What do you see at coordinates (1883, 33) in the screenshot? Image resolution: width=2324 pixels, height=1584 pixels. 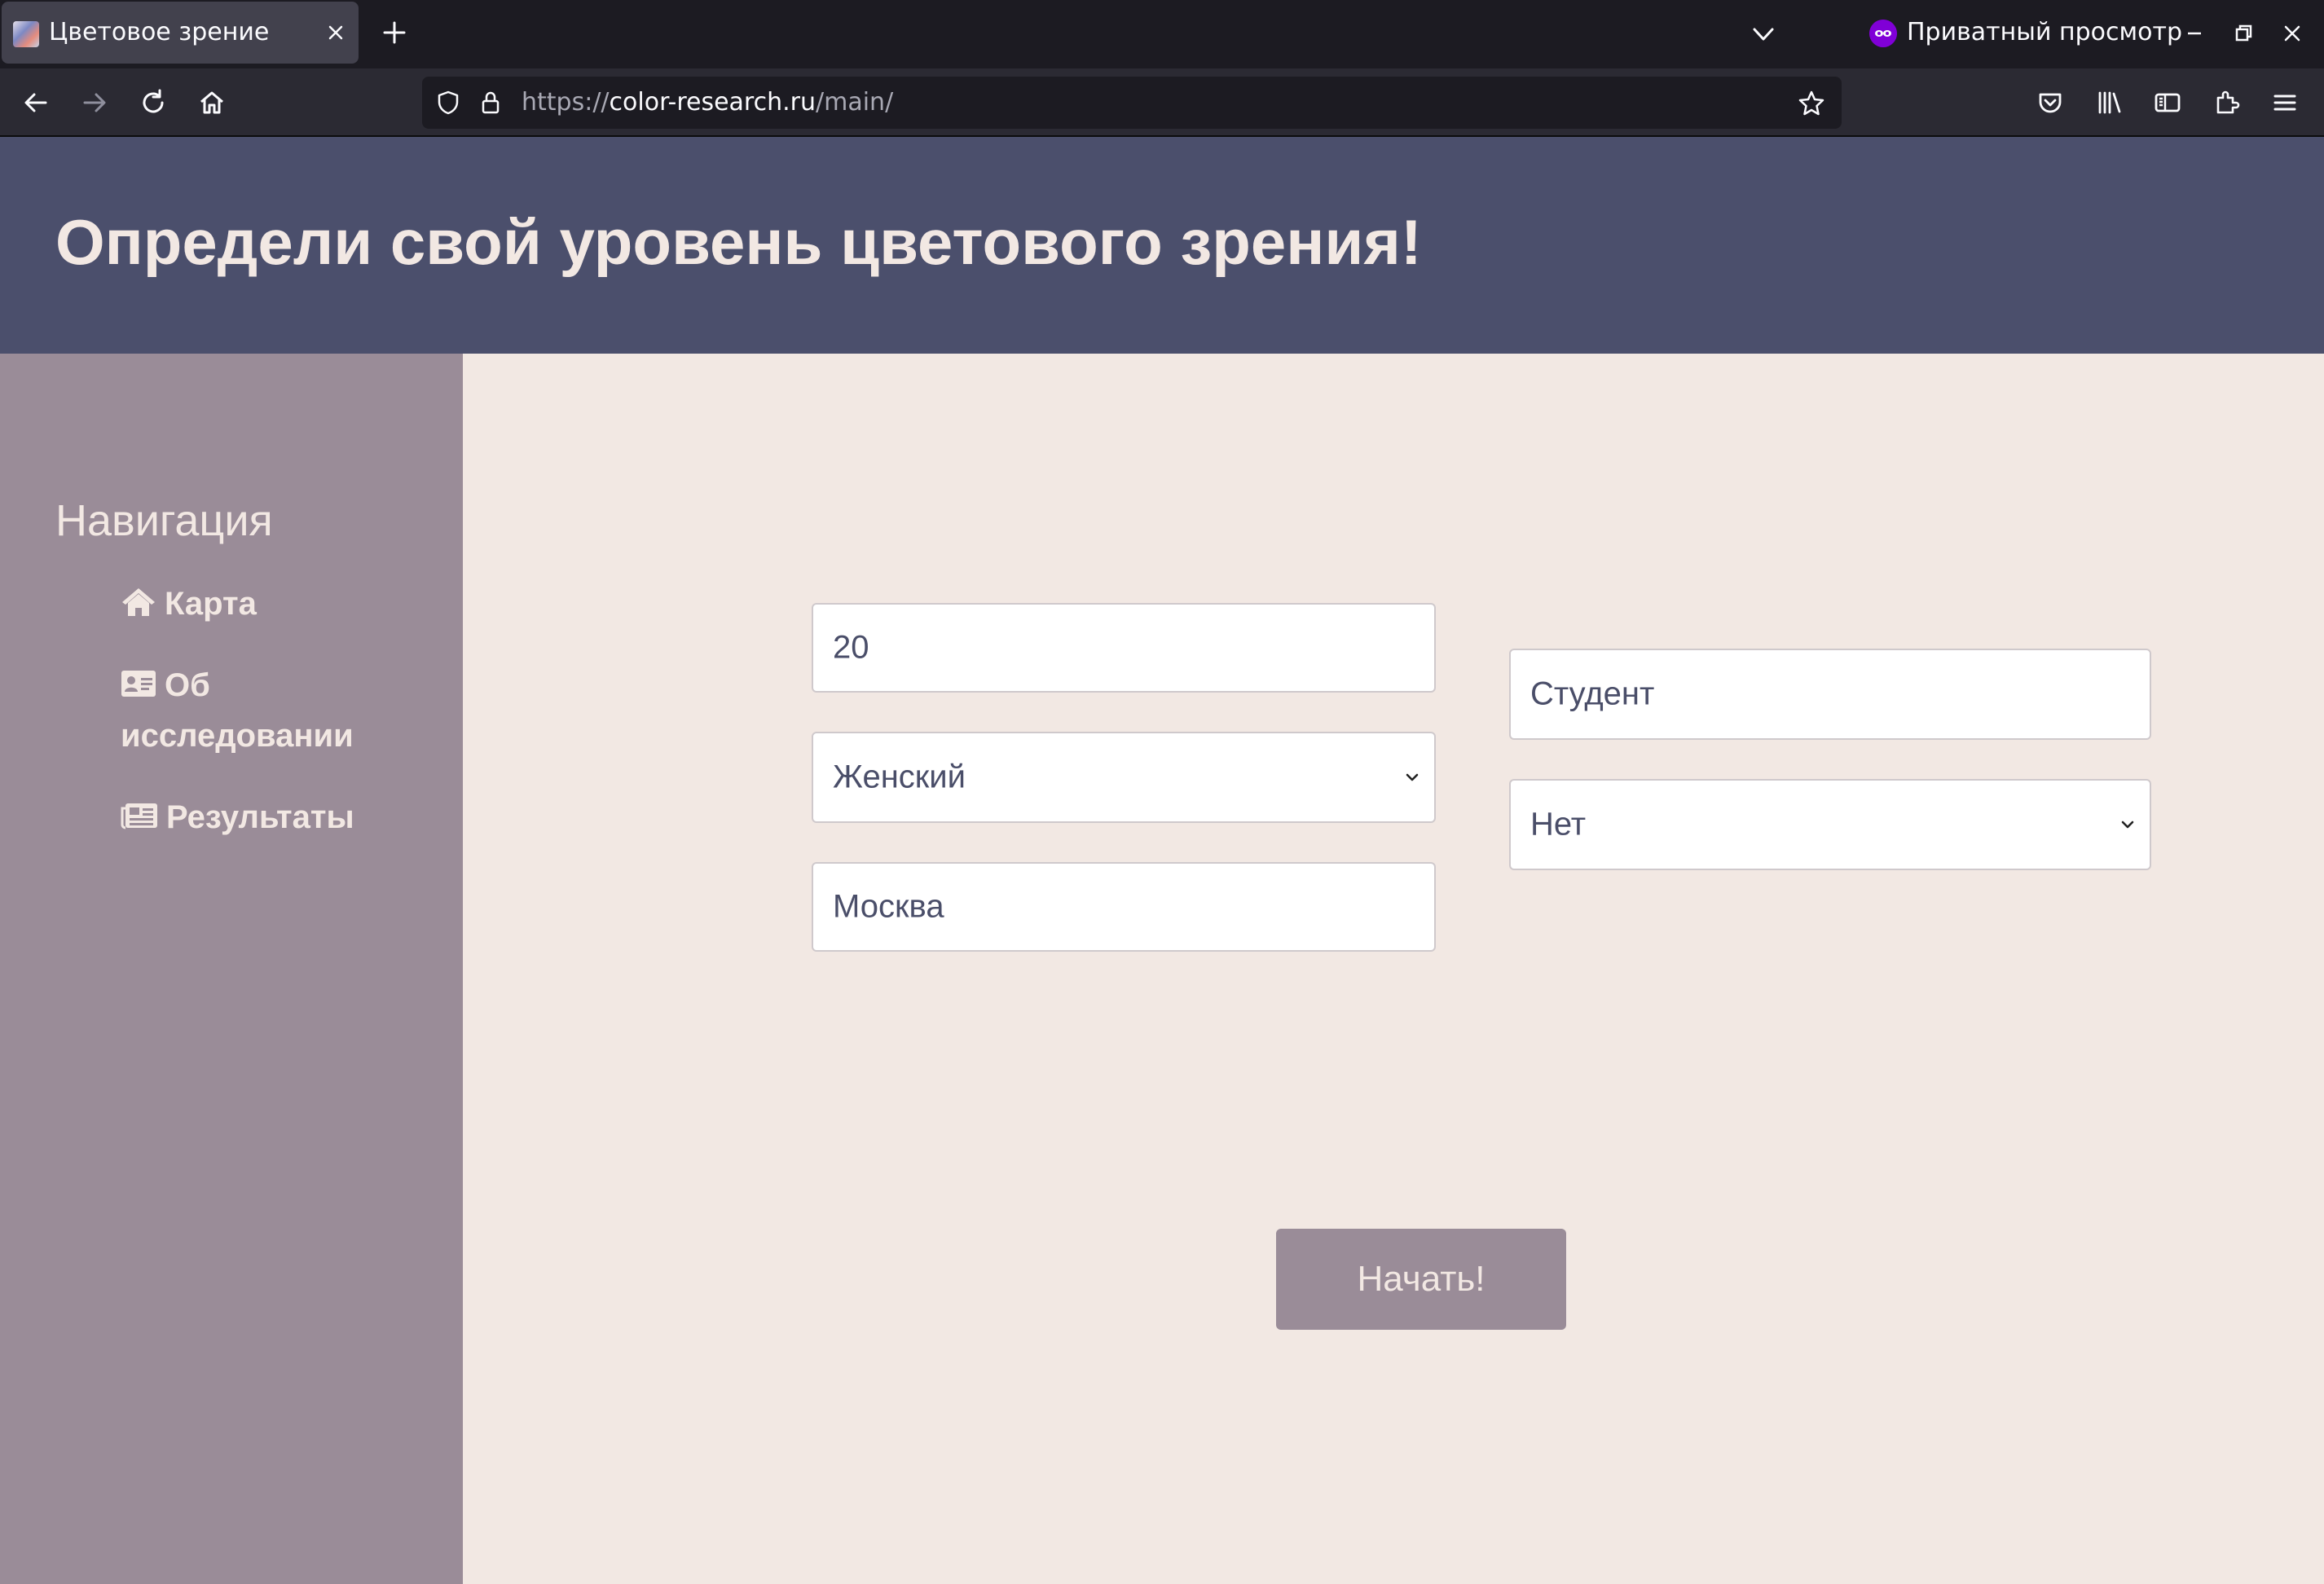 I see `private-mask-icon` at bounding box center [1883, 33].